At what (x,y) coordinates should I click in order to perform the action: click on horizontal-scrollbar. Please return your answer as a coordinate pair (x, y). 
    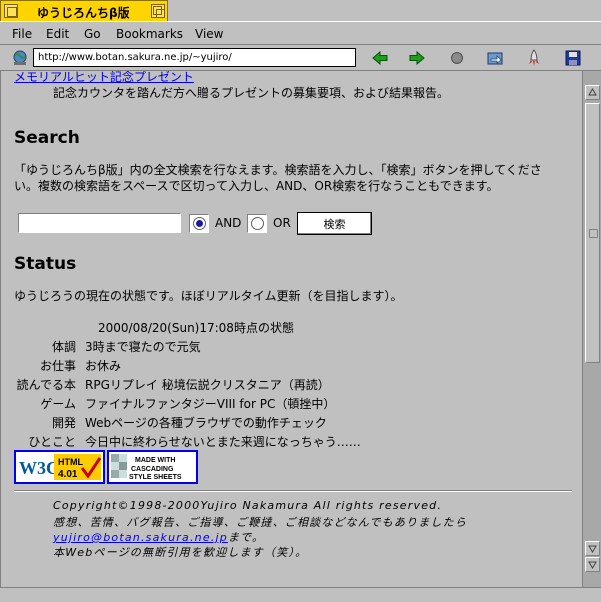
    Looking at the image, I should click on (300, 594).